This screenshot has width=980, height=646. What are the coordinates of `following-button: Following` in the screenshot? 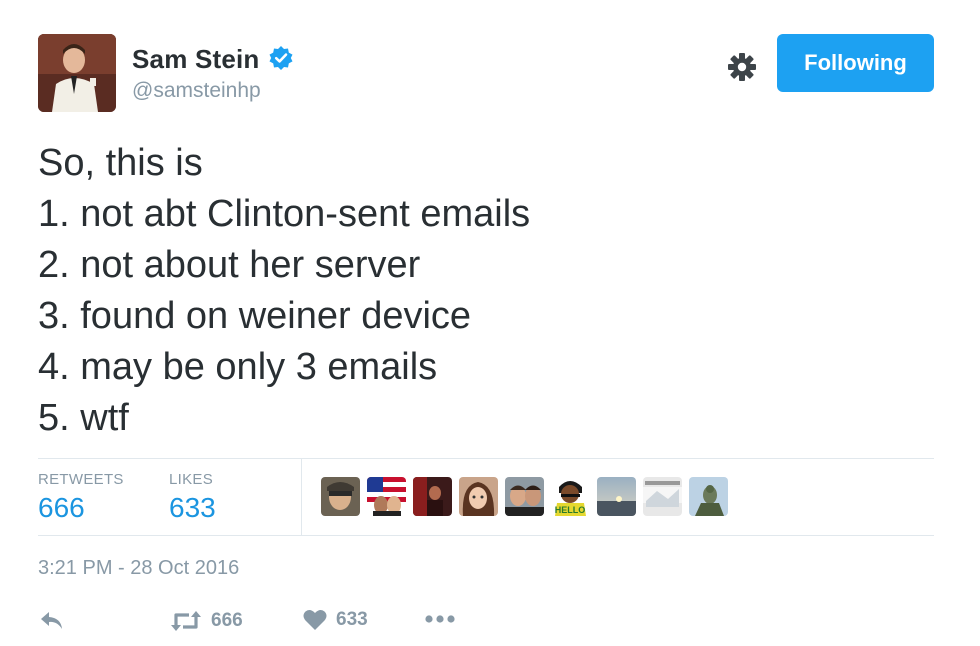 It's located at (855, 63).